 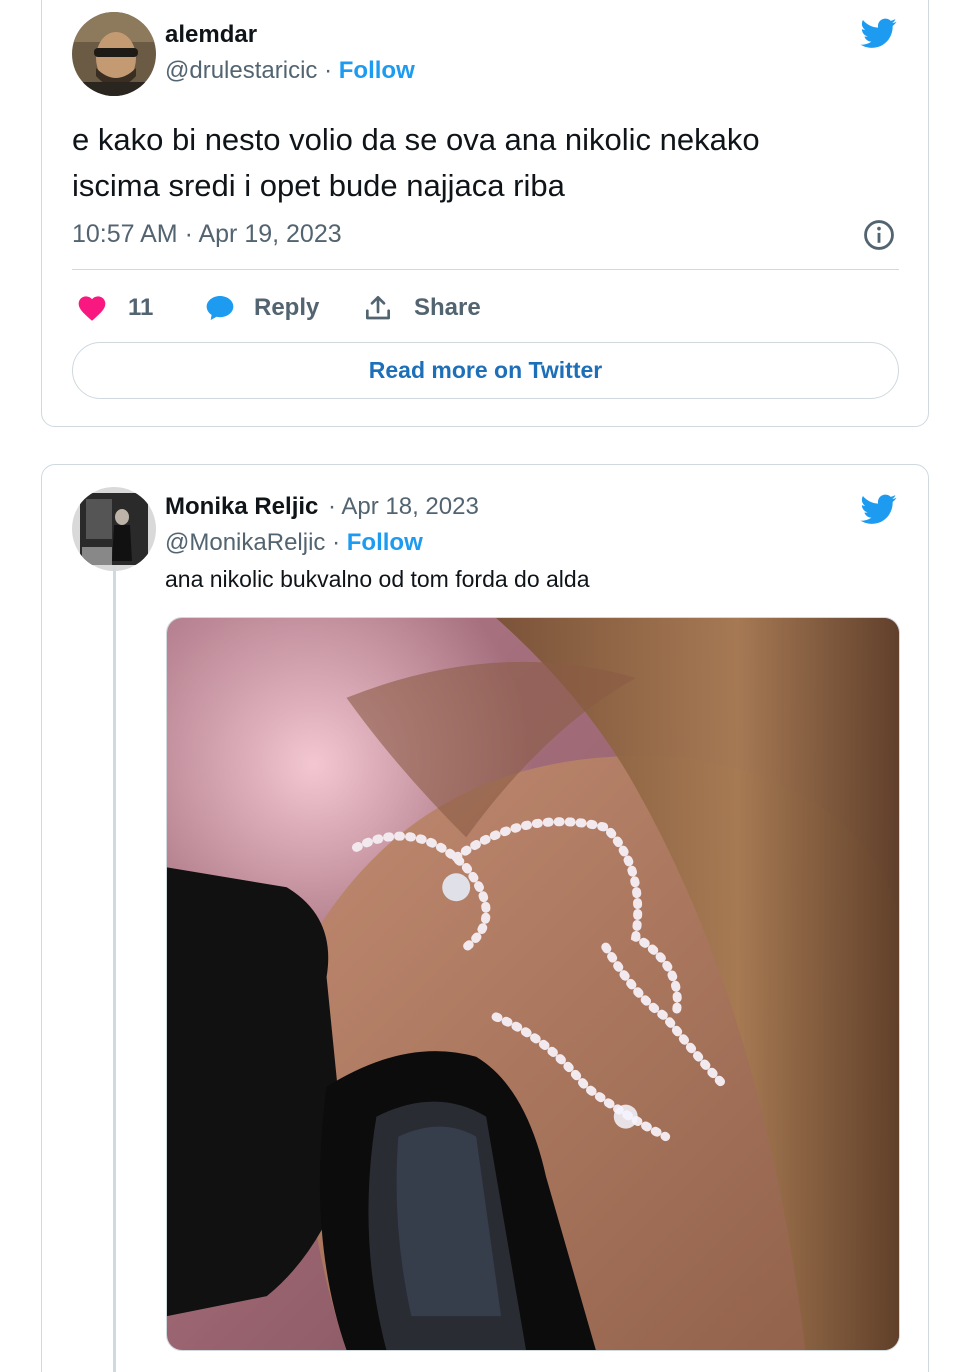 What do you see at coordinates (879, 235) in the screenshot?
I see `info-icon` at bounding box center [879, 235].